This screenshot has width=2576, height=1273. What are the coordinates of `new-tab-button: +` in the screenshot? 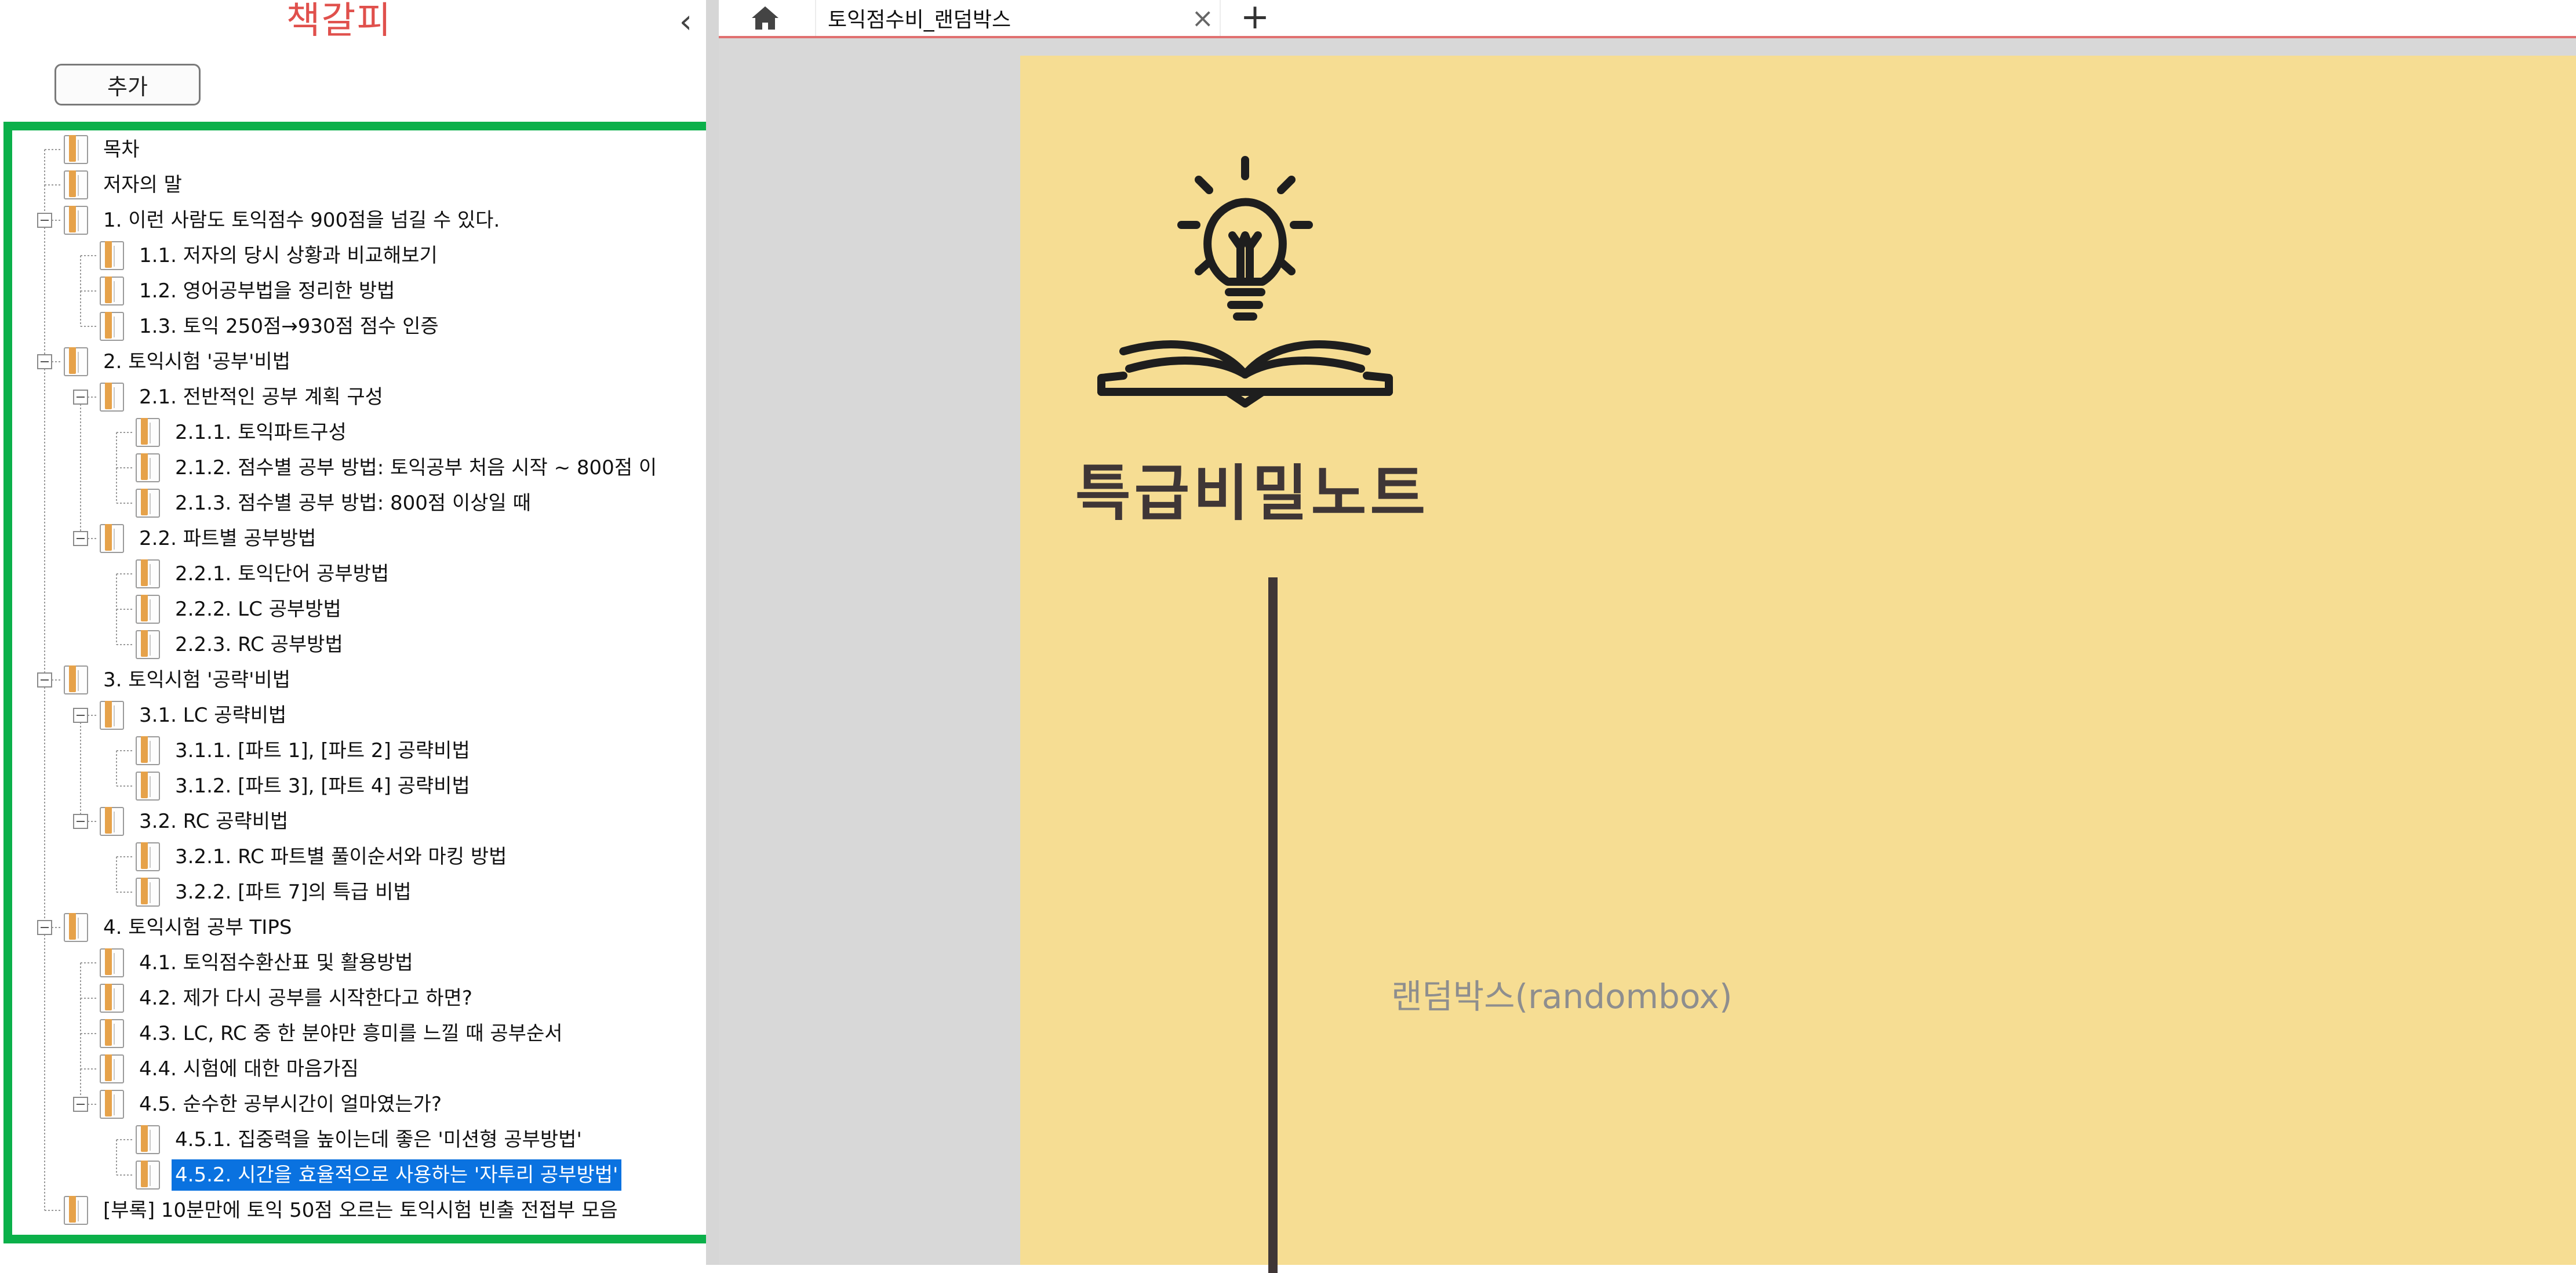 It's located at (1255, 18).